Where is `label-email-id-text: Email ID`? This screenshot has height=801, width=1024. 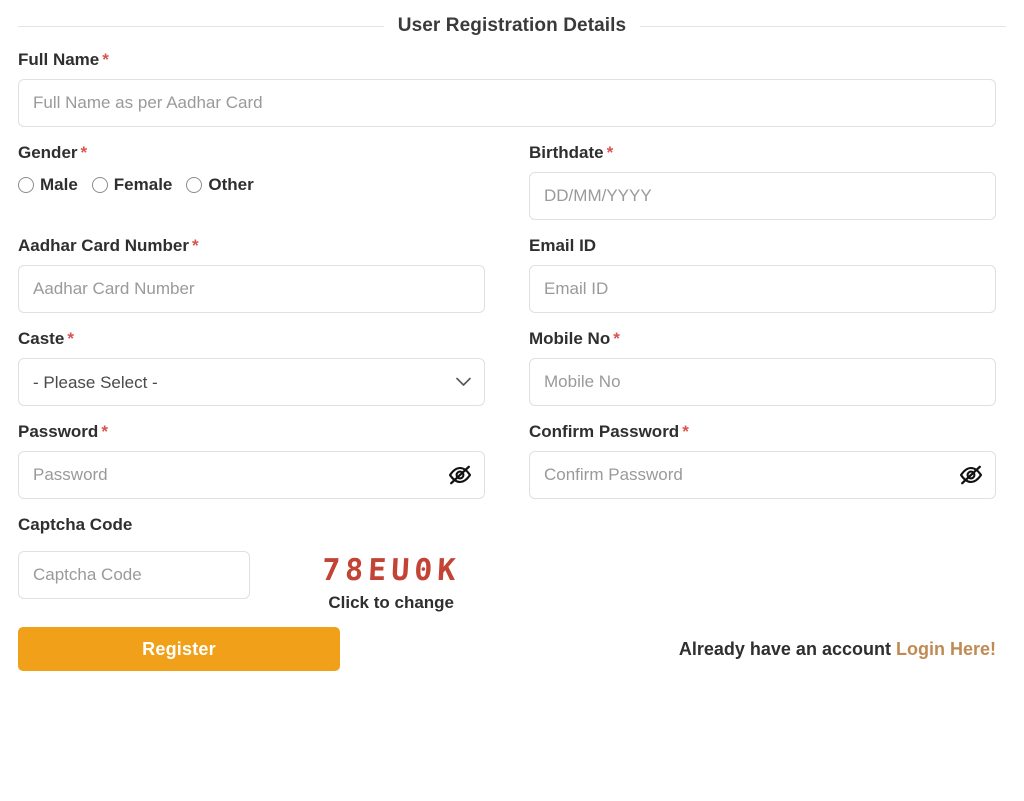
label-email-id-text: Email ID is located at coordinates (563, 245).